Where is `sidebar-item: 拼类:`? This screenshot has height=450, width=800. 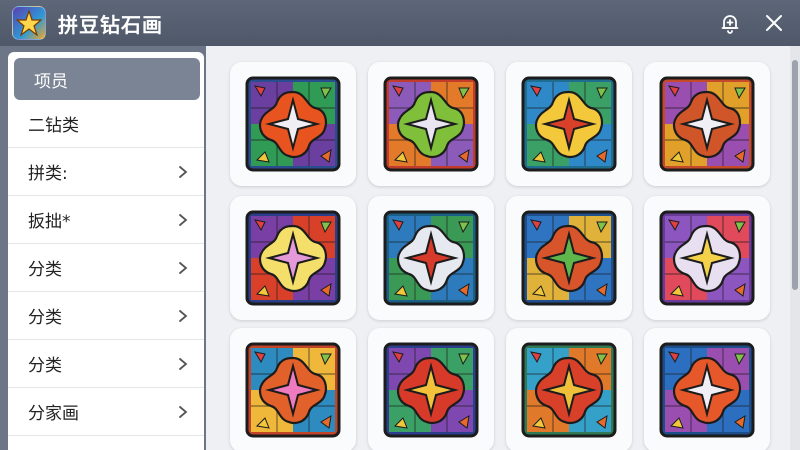
sidebar-item: 拼类: is located at coordinates (106, 172).